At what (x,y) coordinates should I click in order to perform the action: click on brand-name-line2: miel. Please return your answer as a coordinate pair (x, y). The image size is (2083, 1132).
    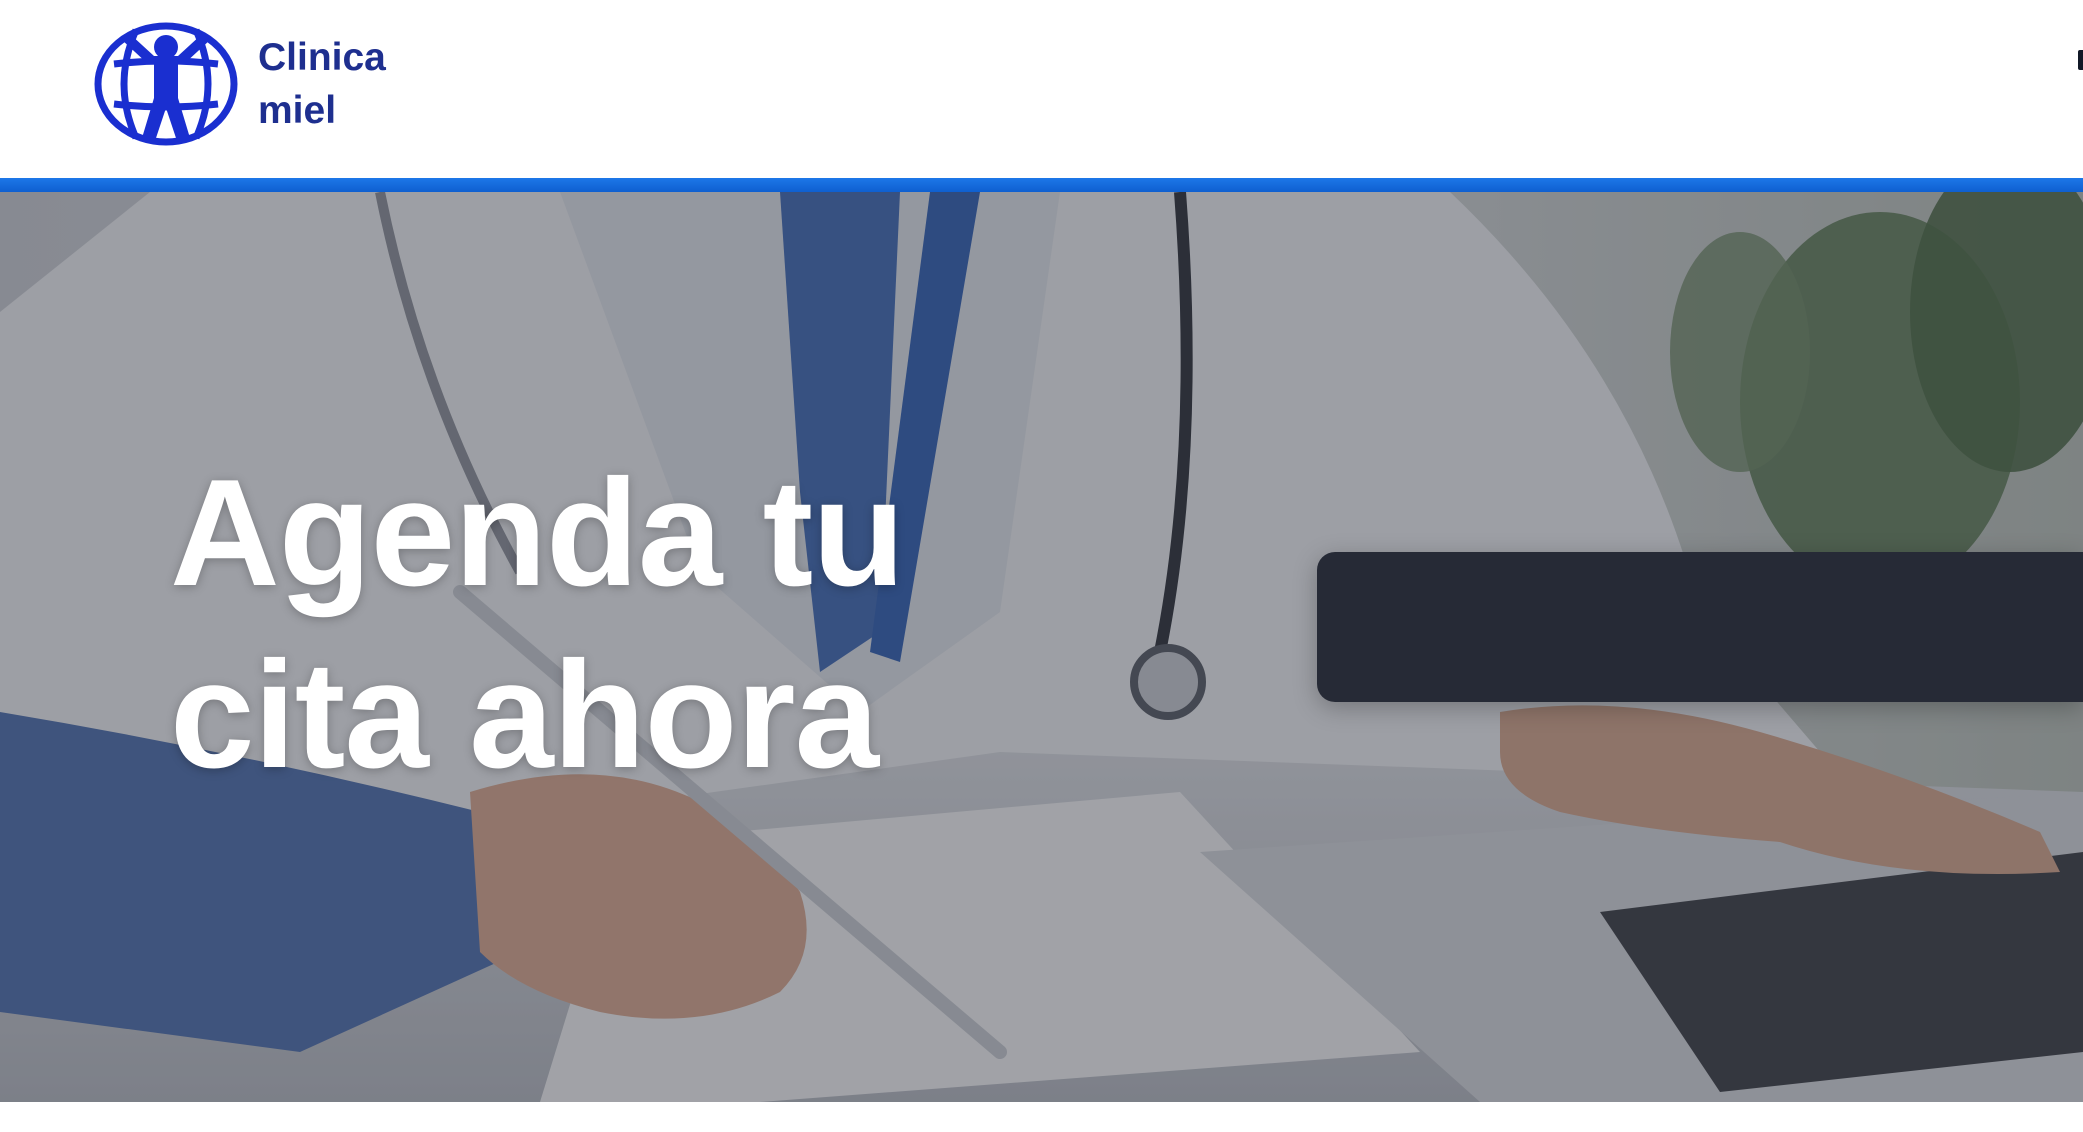
    Looking at the image, I should click on (297, 110).